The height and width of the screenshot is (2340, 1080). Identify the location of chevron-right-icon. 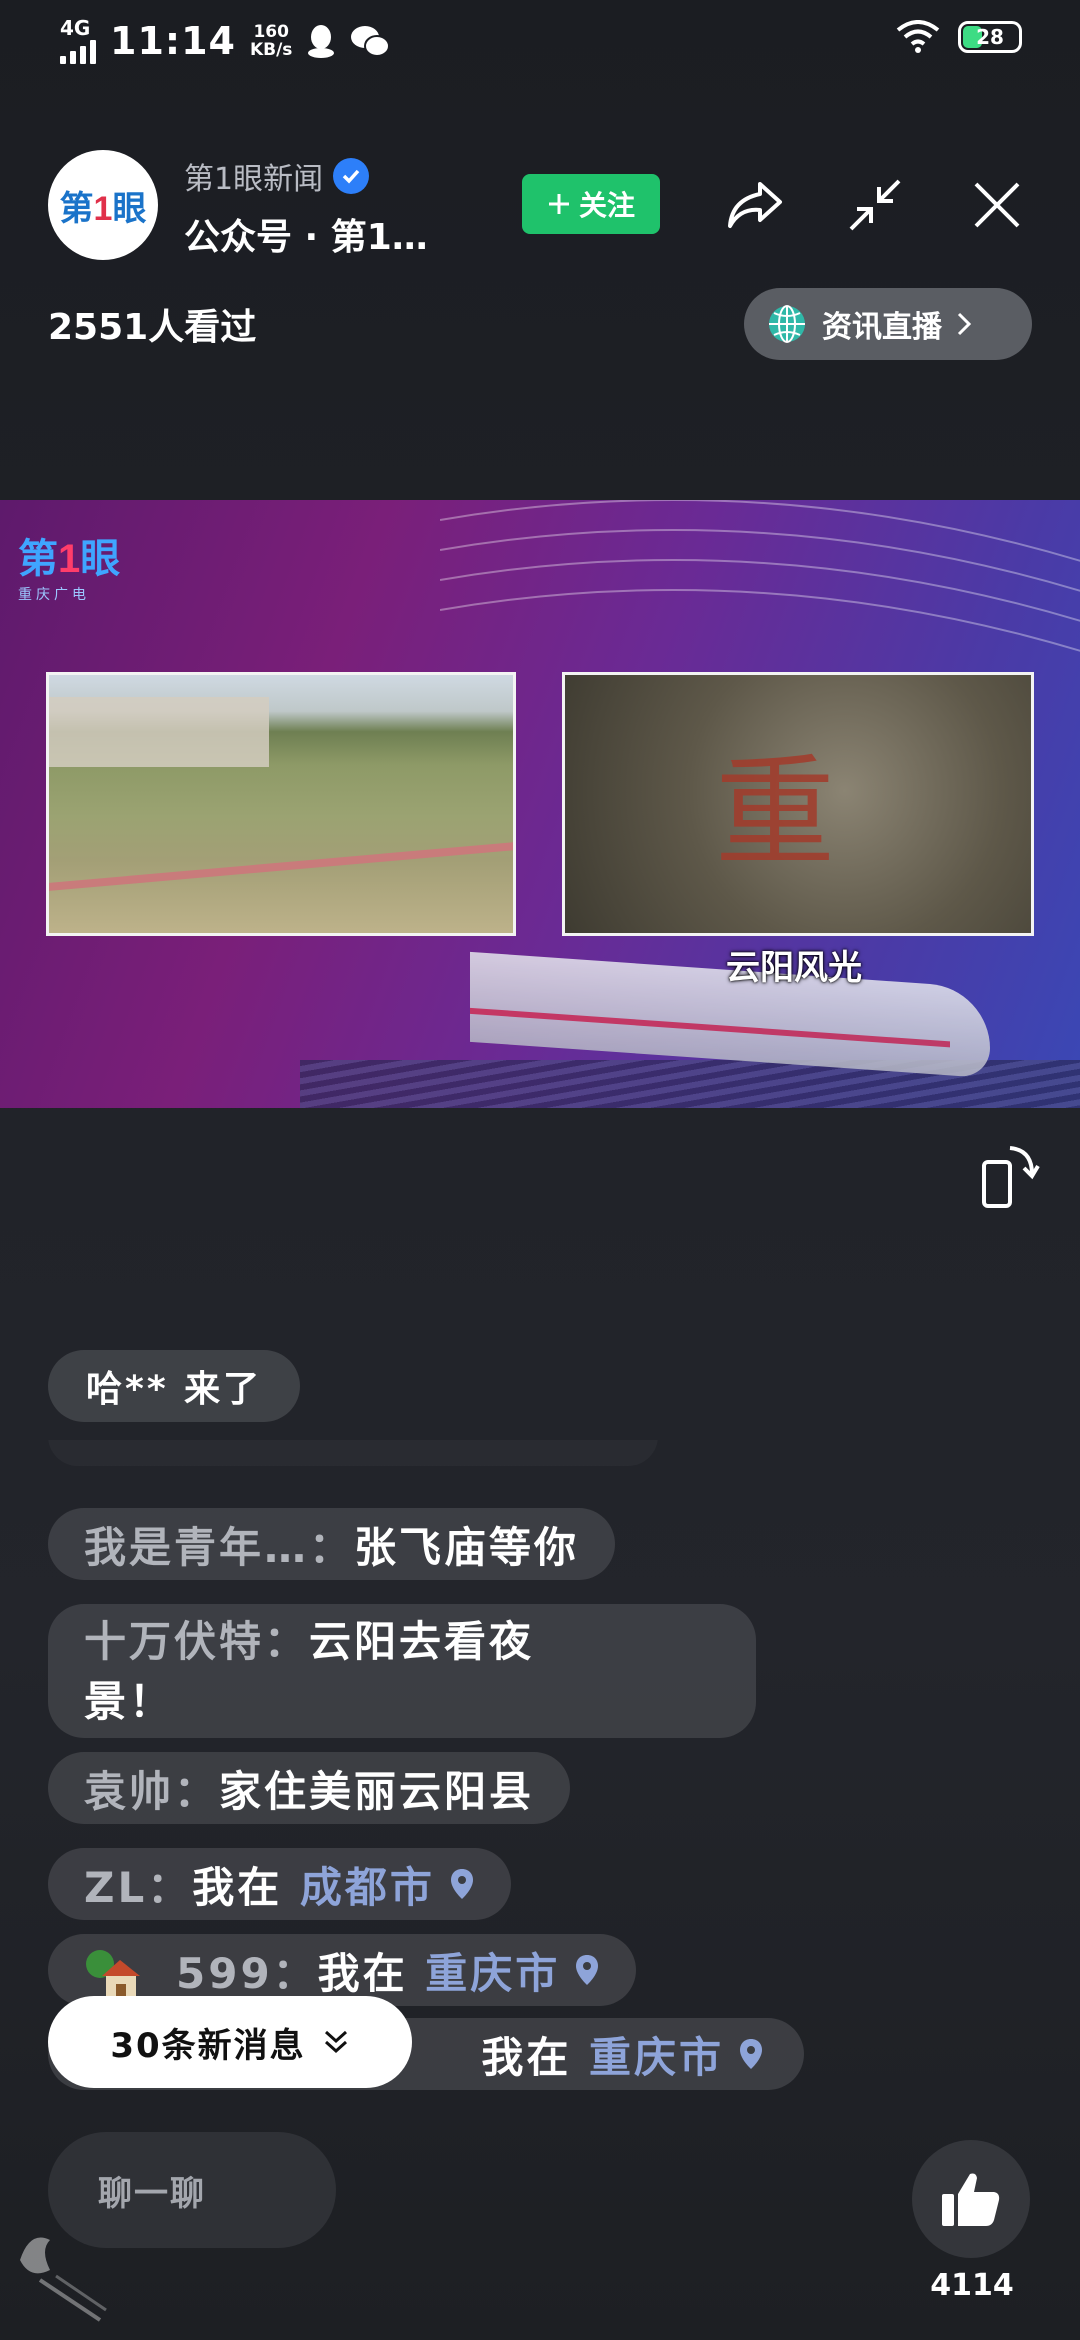
(964, 324).